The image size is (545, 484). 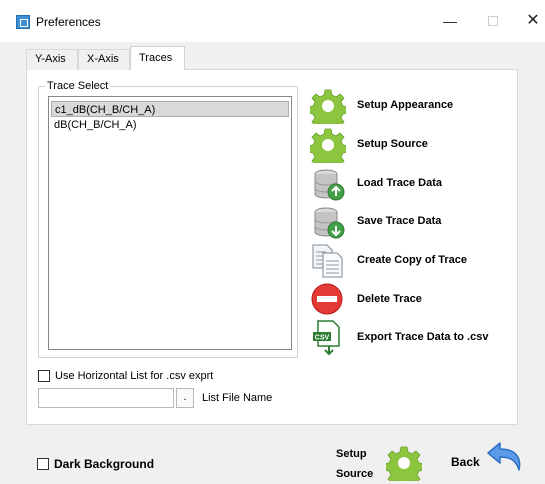 I want to click on setup-appearance-button: Setup Appearance, so click(x=415, y=106).